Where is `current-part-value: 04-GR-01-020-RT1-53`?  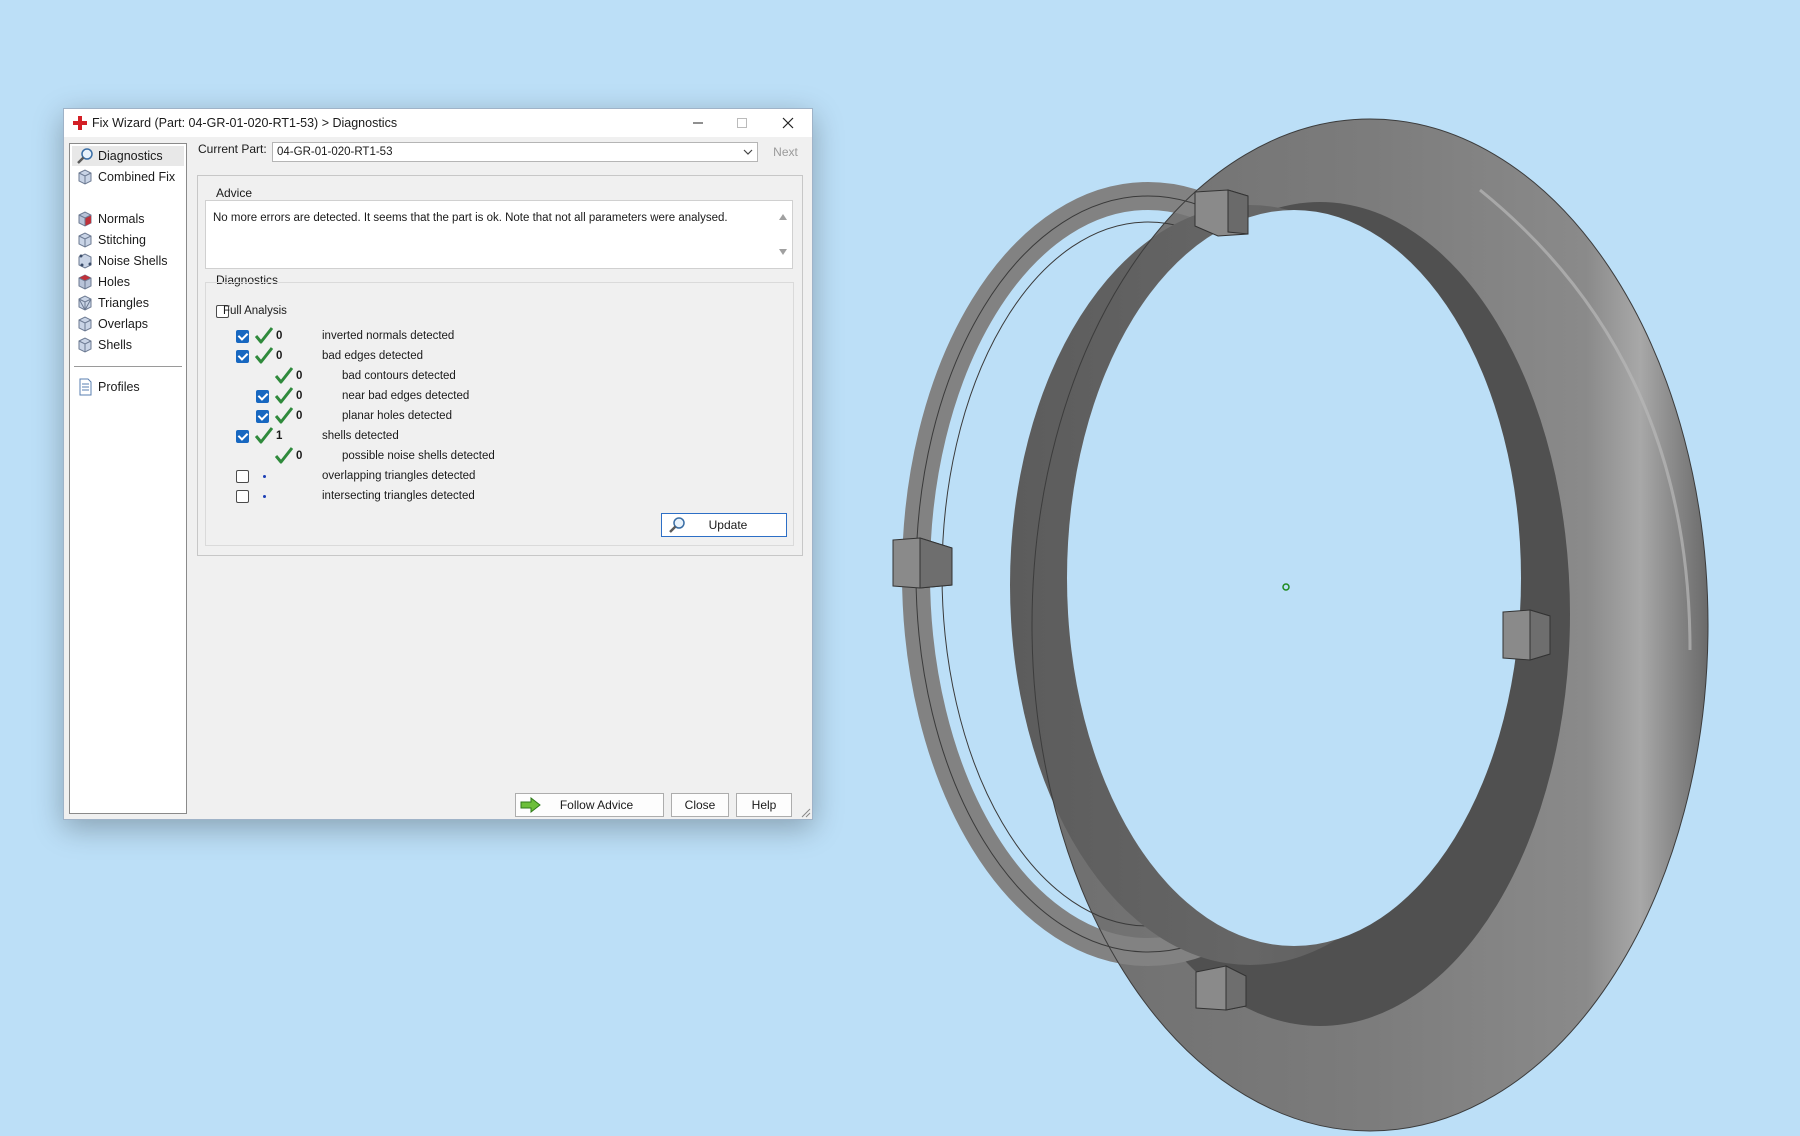 current-part-value: 04-GR-01-020-RT1-53 is located at coordinates (335, 152).